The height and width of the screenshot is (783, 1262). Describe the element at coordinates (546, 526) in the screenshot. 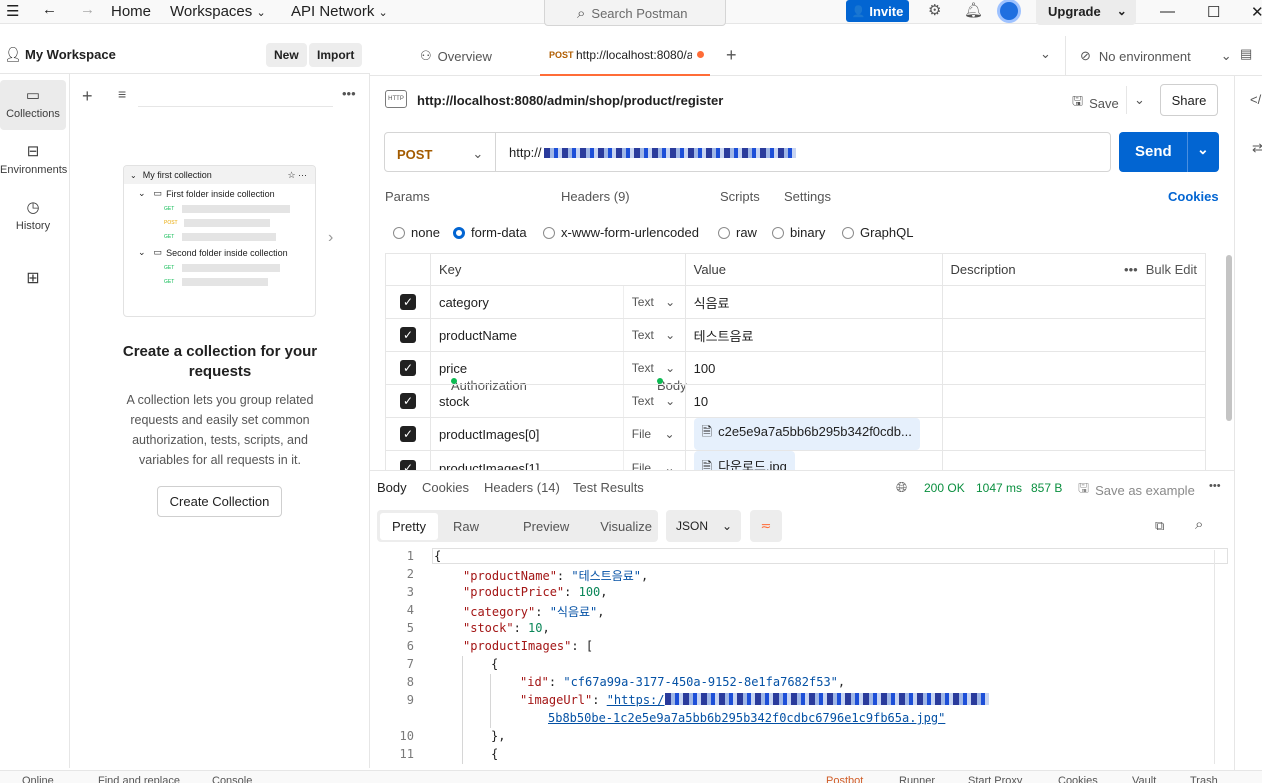

I see `view-preview: Preview` at that location.